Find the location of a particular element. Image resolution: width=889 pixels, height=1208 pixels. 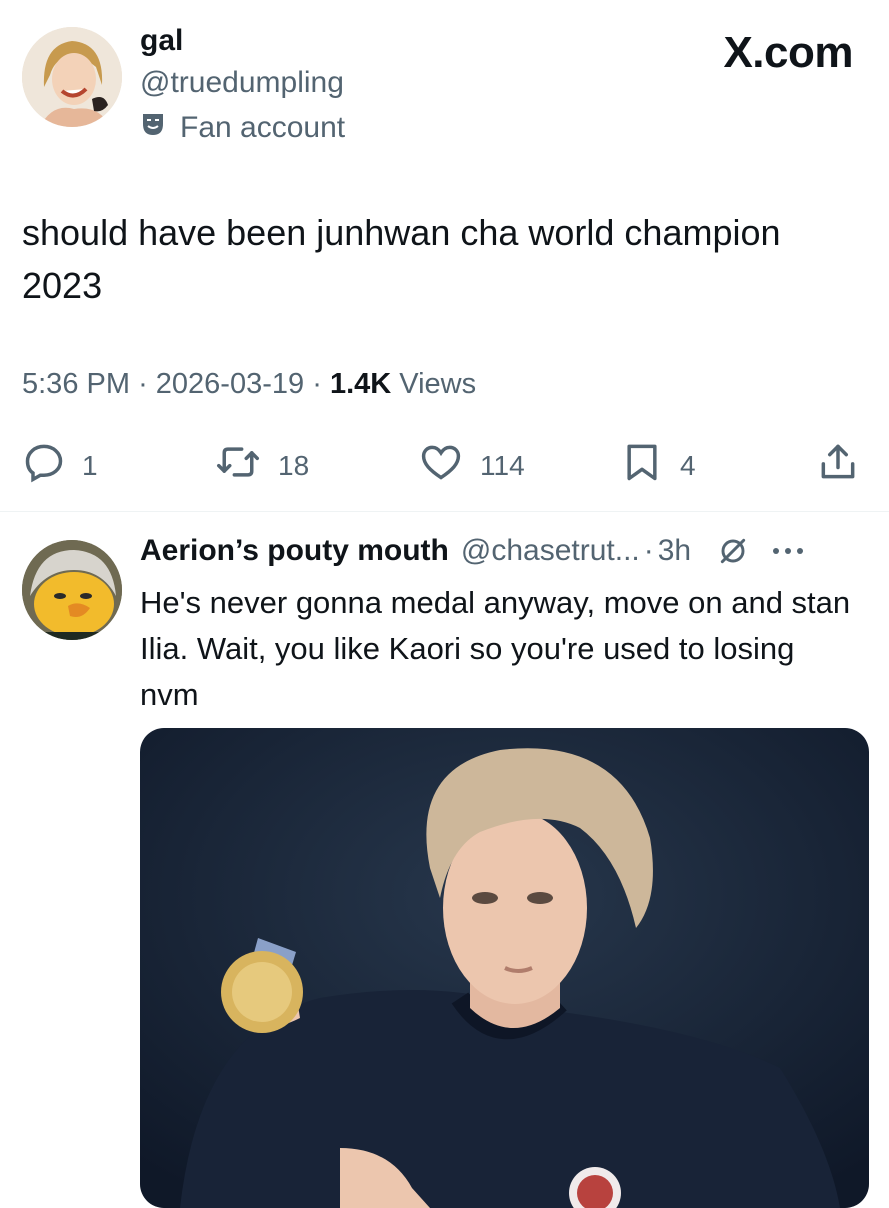

comedy-mask-icon is located at coordinates (153, 128).